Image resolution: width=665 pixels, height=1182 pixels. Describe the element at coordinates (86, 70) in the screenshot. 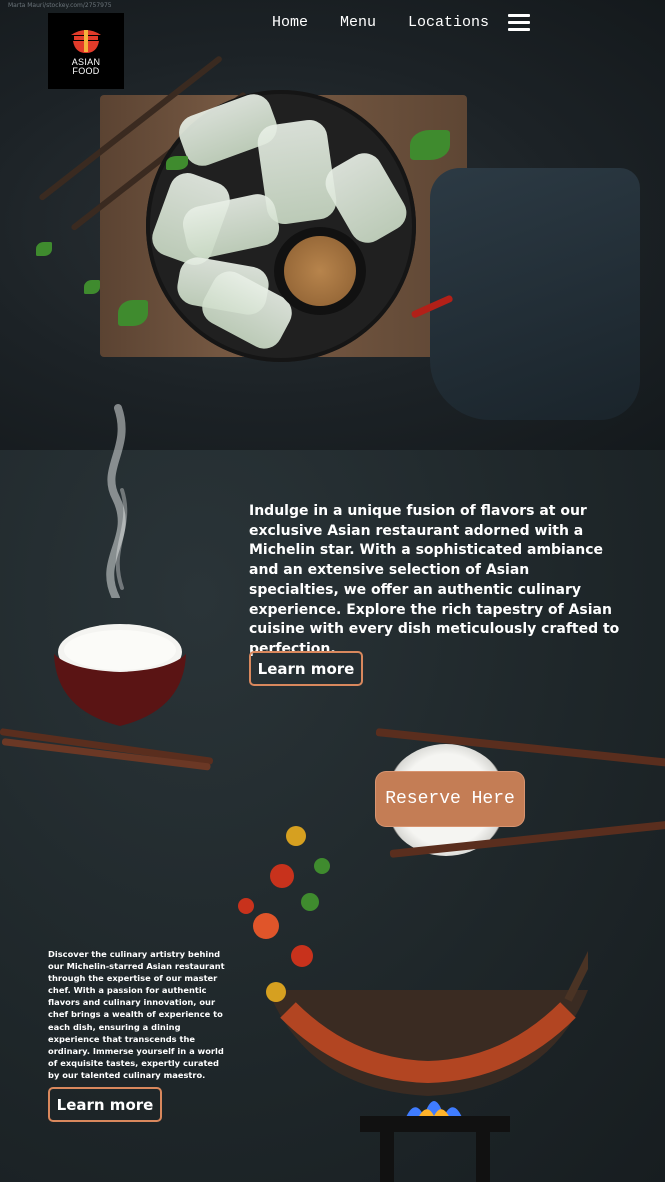

I see `logo-text-line2: FOOD` at that location.